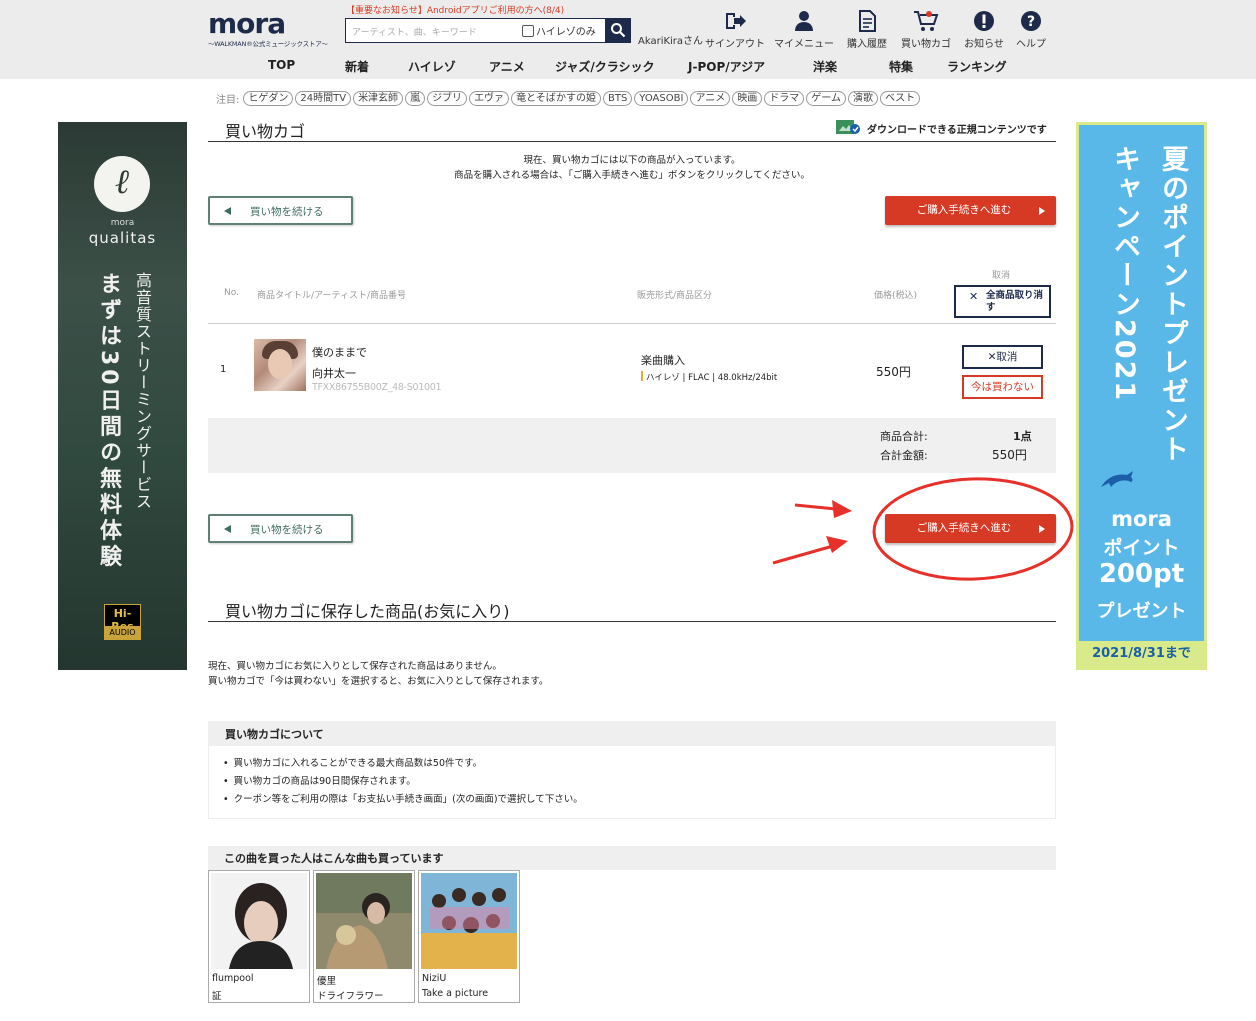 This screenshot has width=1256, height=1021. Describe the element at coordinates (970, 528) in the screenshot. I see `checkout-button-bottom: ご購入手続きへ進む` at that location.